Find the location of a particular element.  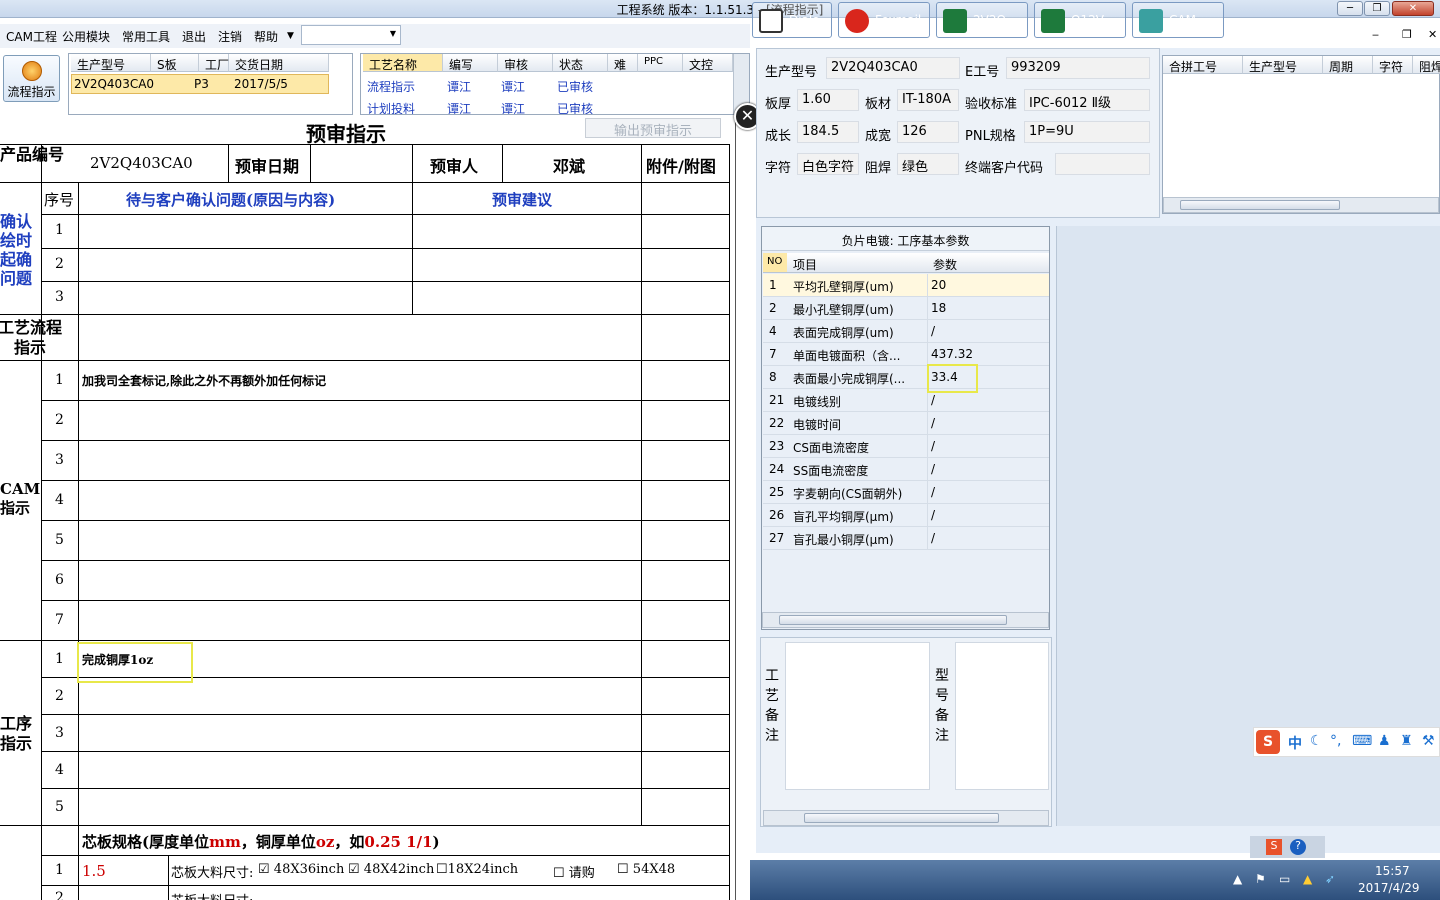

table-row: 8 表面最小完成铜厚(... 33.4 is located at coordinates (906, 377).